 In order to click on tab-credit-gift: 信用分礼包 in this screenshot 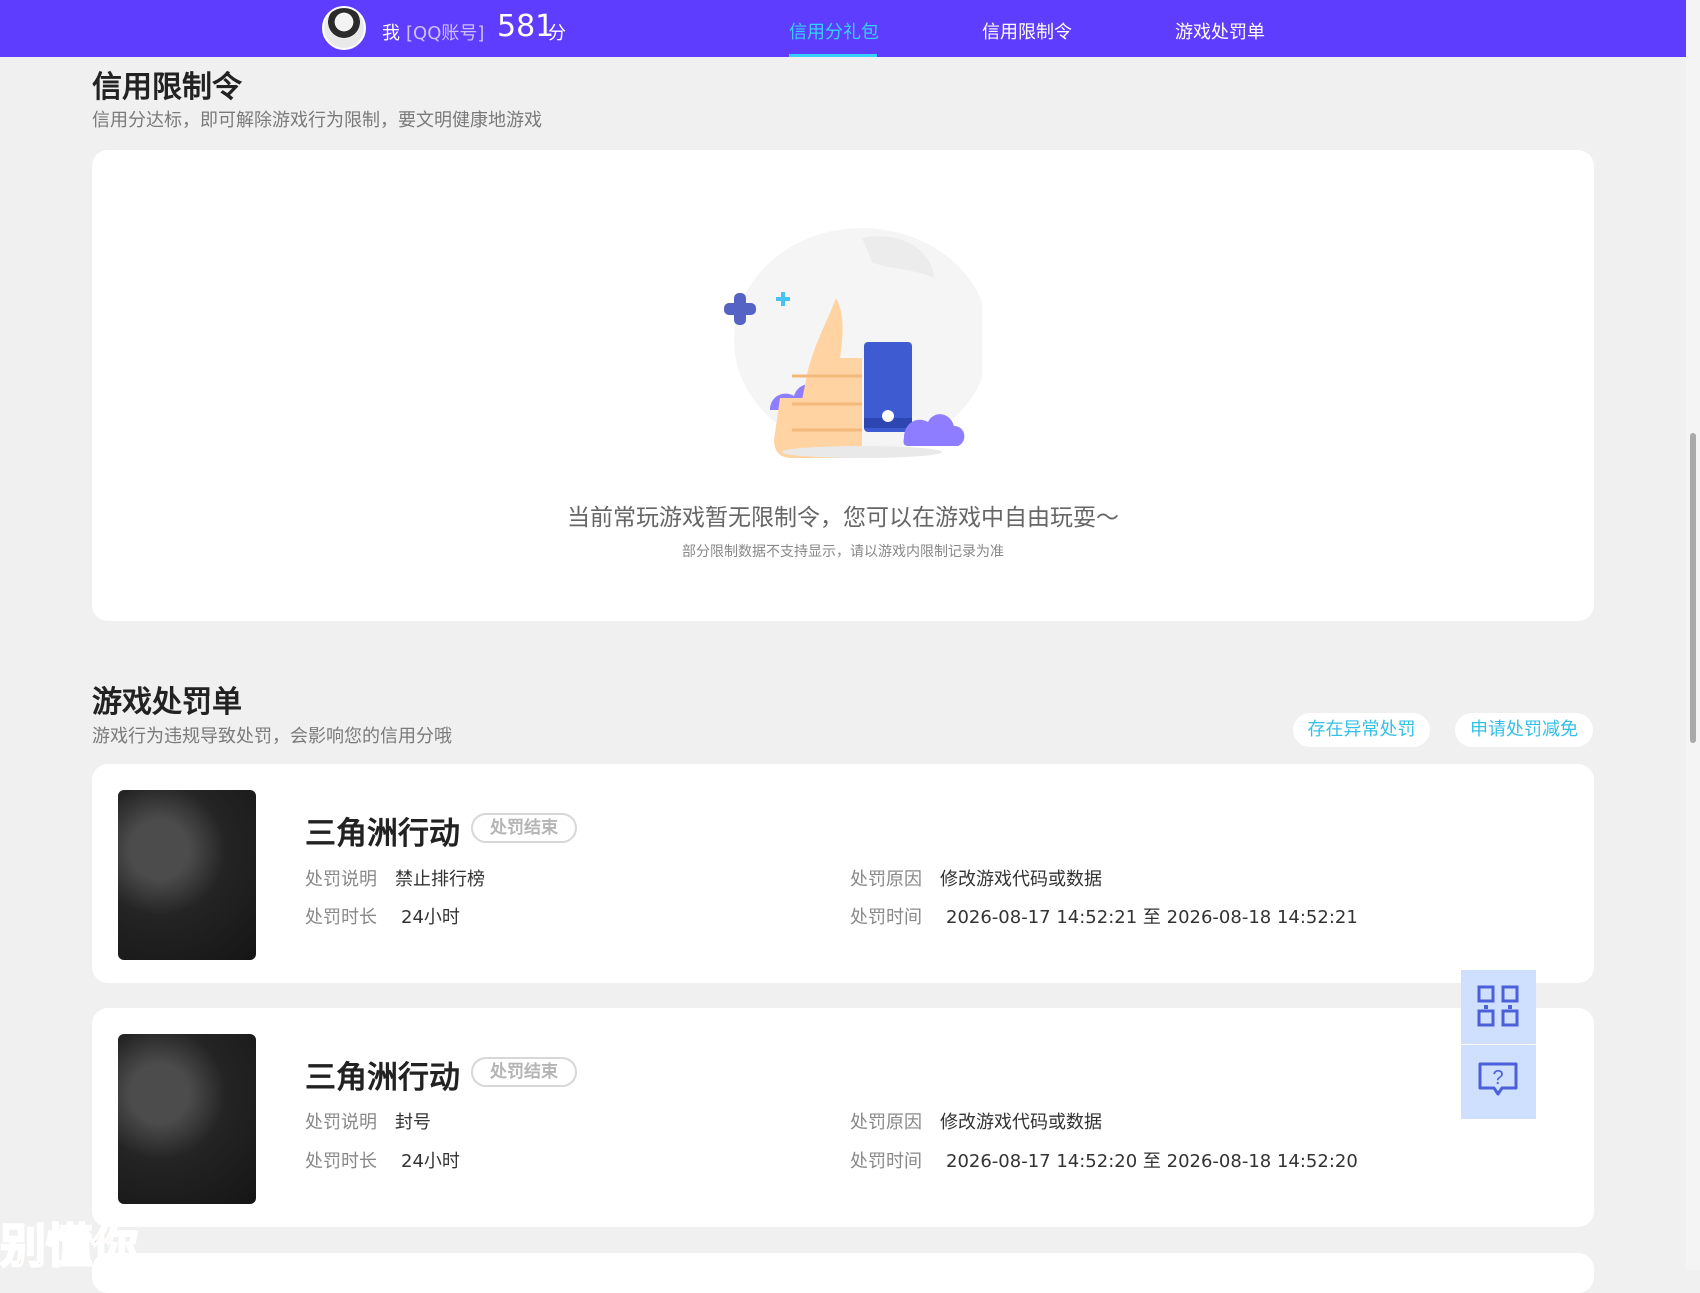, I will do `click(834, 31)`.